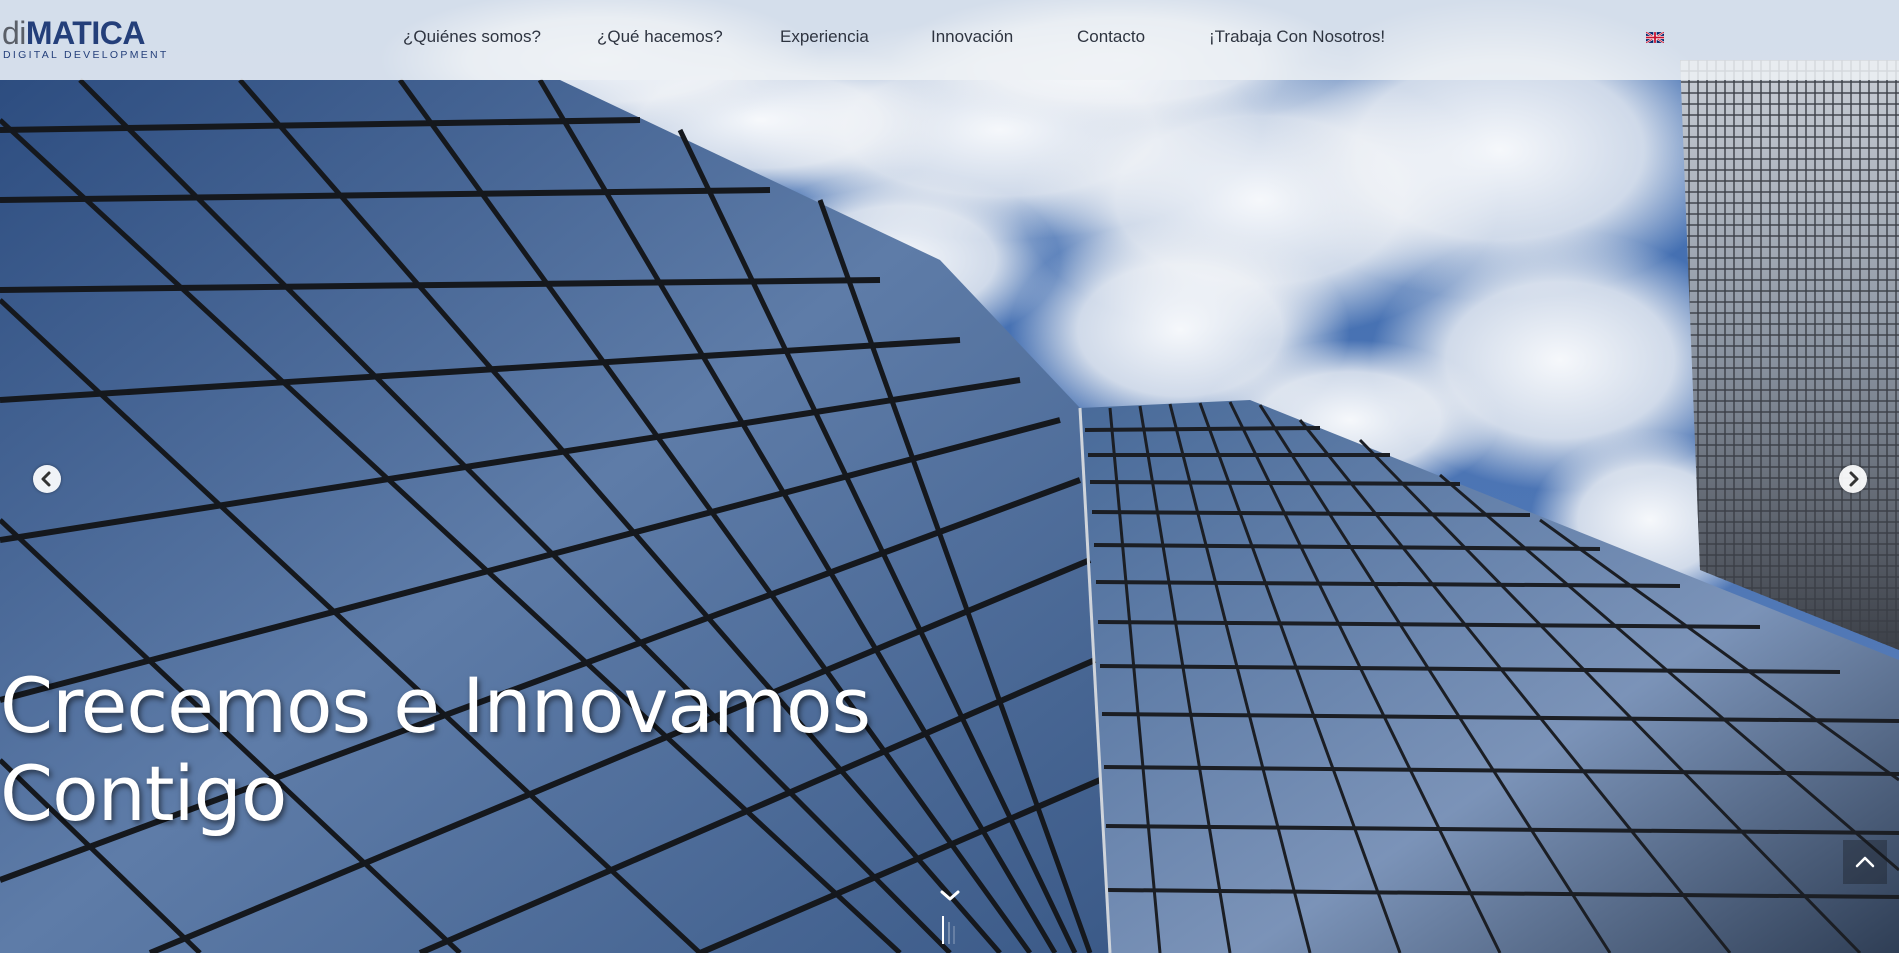 This screenshot has height=953, width=1899. I want to click on chevron-up-icon, so click(1865, 862).